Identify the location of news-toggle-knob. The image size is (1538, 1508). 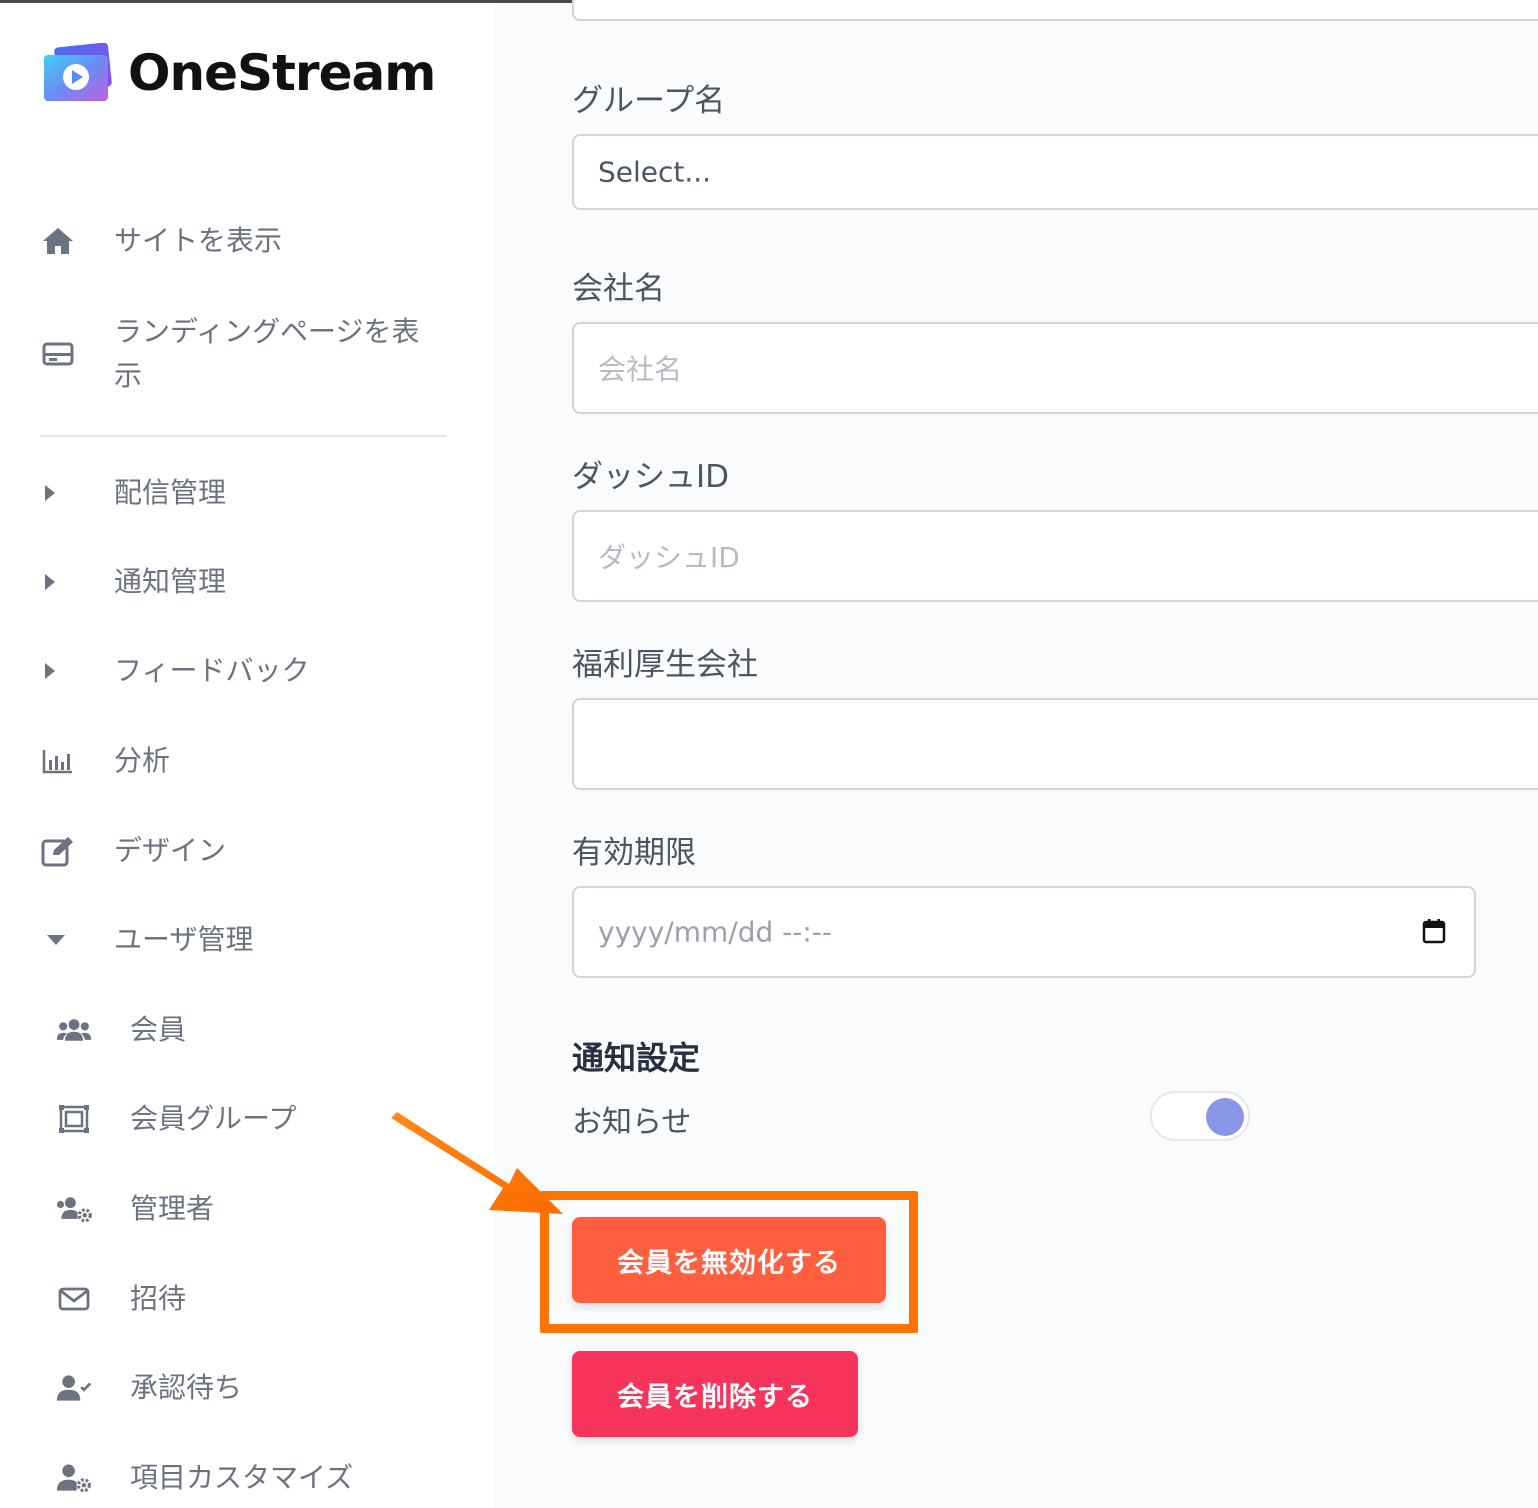
(1225, 1117).